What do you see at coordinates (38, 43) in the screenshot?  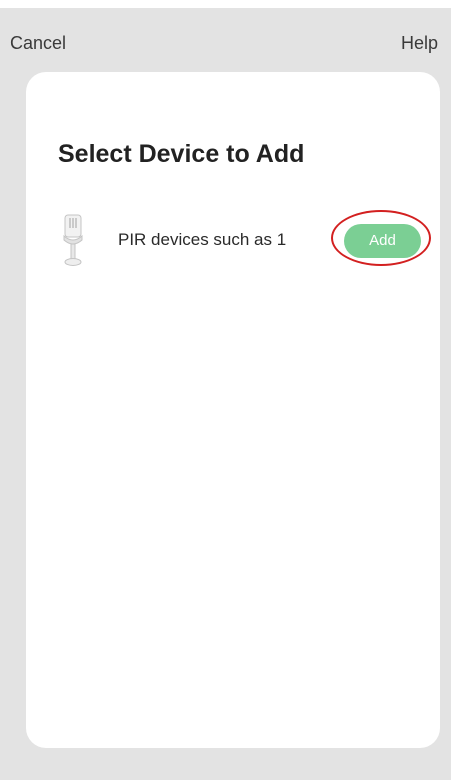 I see `cancel-button: Cancel` at bounding box center [38, 43].